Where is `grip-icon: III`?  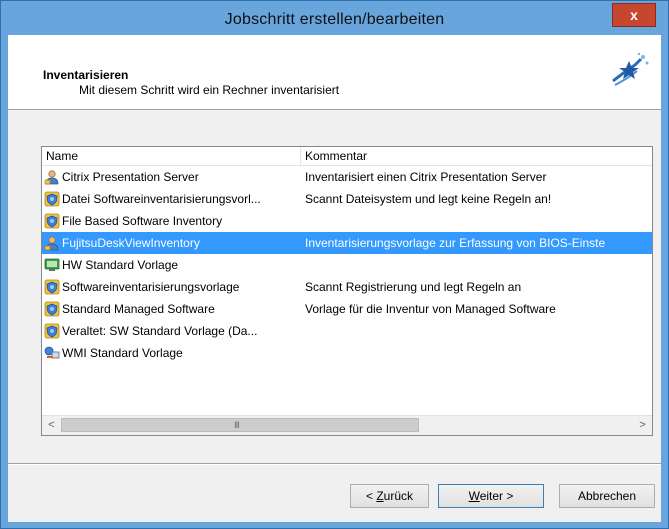
grip-icon: III is located at coordinates (237, 426).